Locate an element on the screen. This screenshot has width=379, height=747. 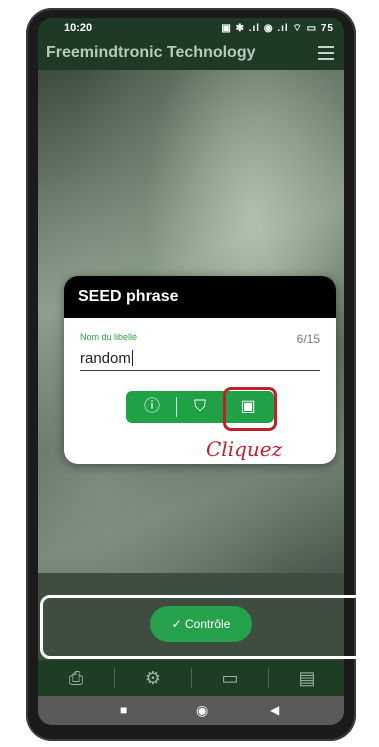
home-icon: ◉ is located at coordinates (202, 710).